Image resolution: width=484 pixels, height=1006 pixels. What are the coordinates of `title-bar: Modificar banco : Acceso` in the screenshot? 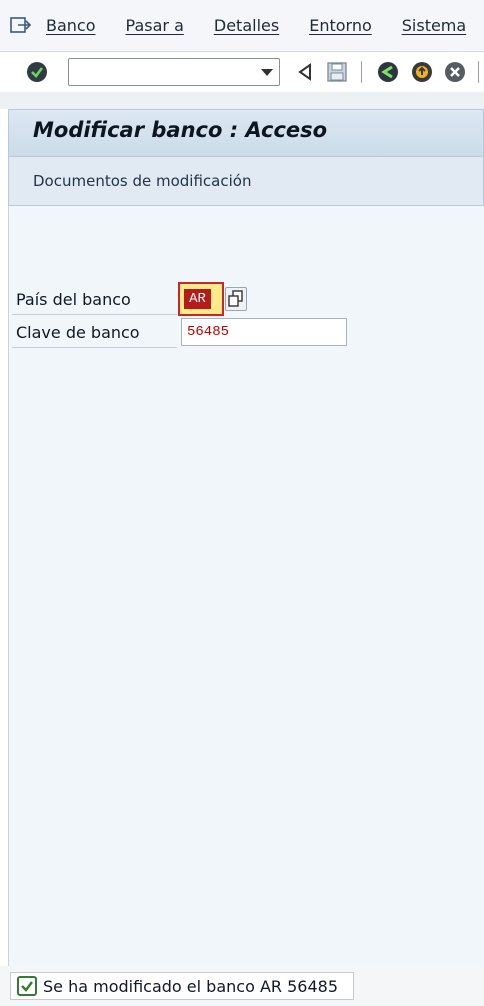 It's located at (246, 132).